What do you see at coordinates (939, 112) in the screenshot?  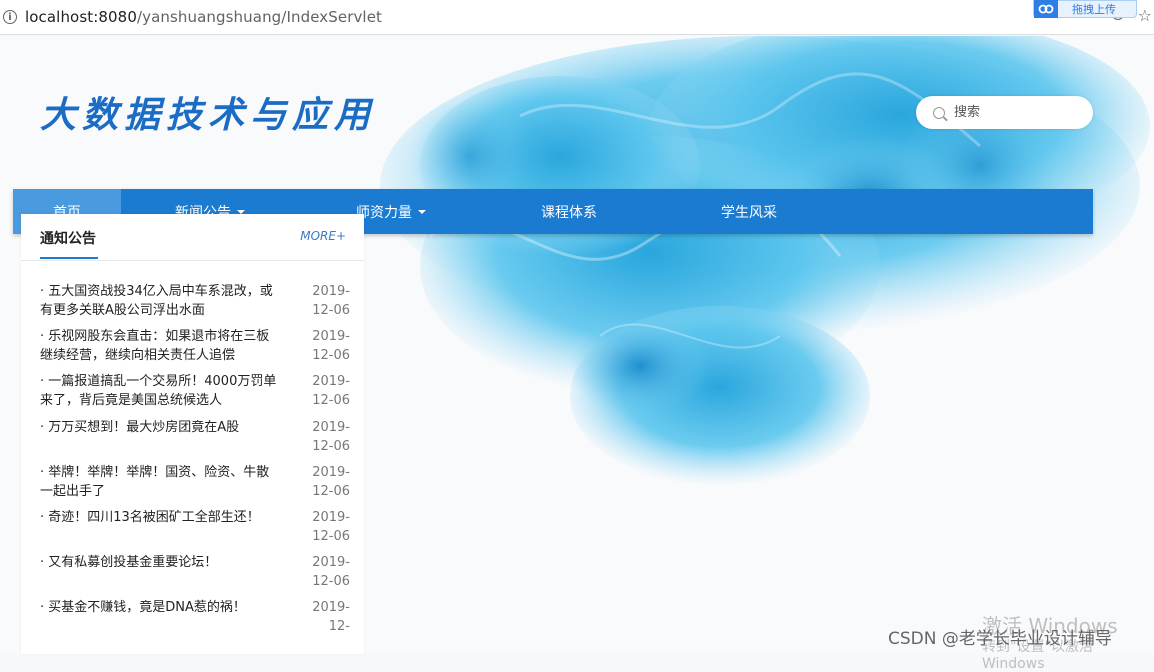 I see `search-icon` at bounding box center [939, 112].